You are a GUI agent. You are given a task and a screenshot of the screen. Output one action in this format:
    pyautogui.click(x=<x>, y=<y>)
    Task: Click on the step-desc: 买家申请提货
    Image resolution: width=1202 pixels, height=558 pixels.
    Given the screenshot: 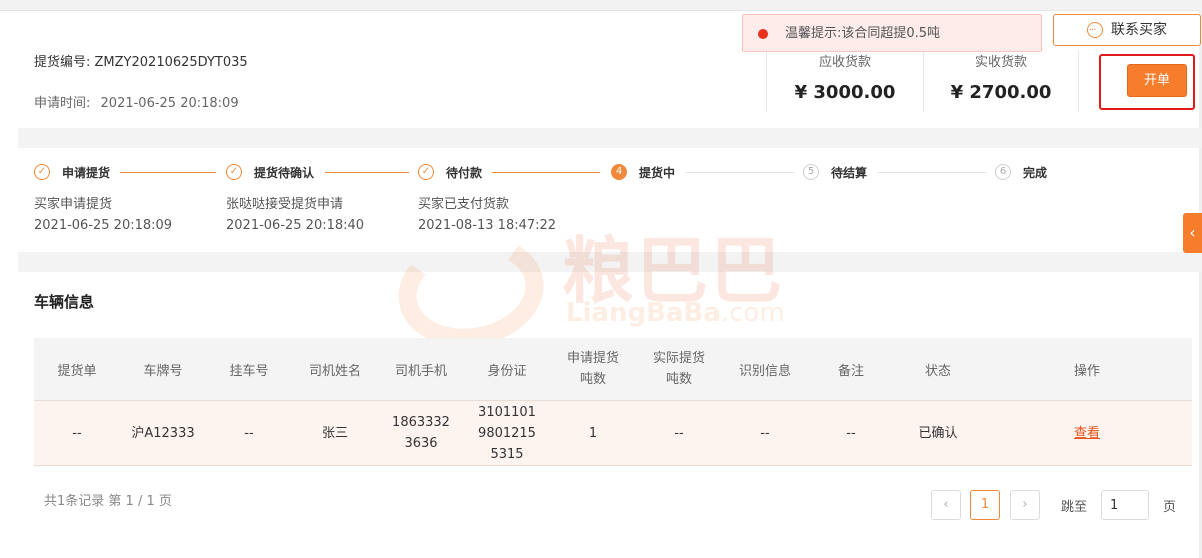 What is the action you would take?
    pyautogui.click(x=73, y=204)
    